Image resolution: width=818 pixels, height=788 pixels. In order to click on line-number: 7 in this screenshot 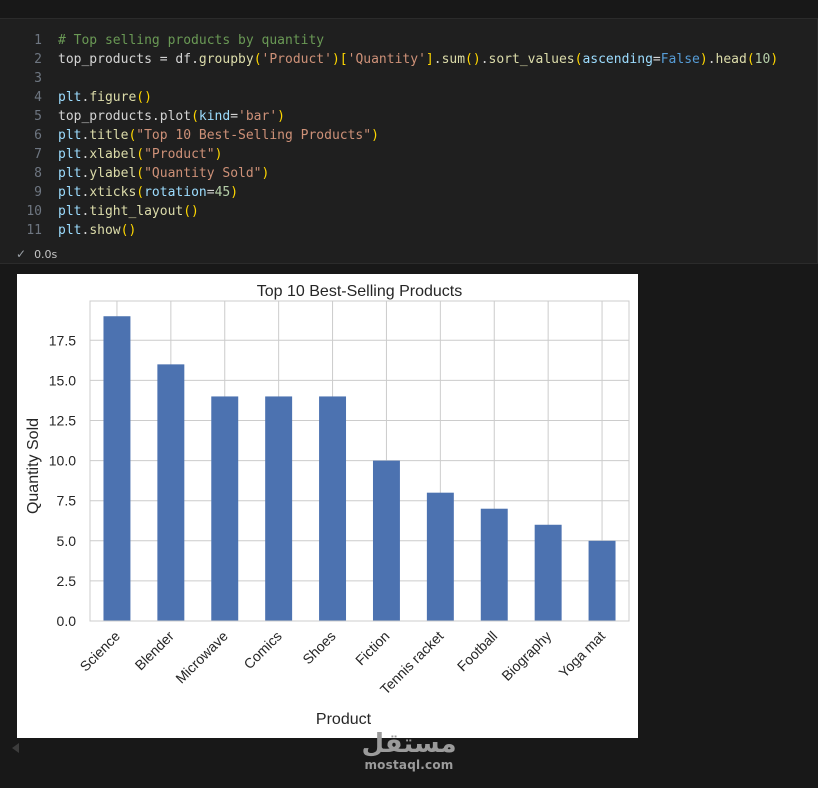, I will do `click(38, 154)`.